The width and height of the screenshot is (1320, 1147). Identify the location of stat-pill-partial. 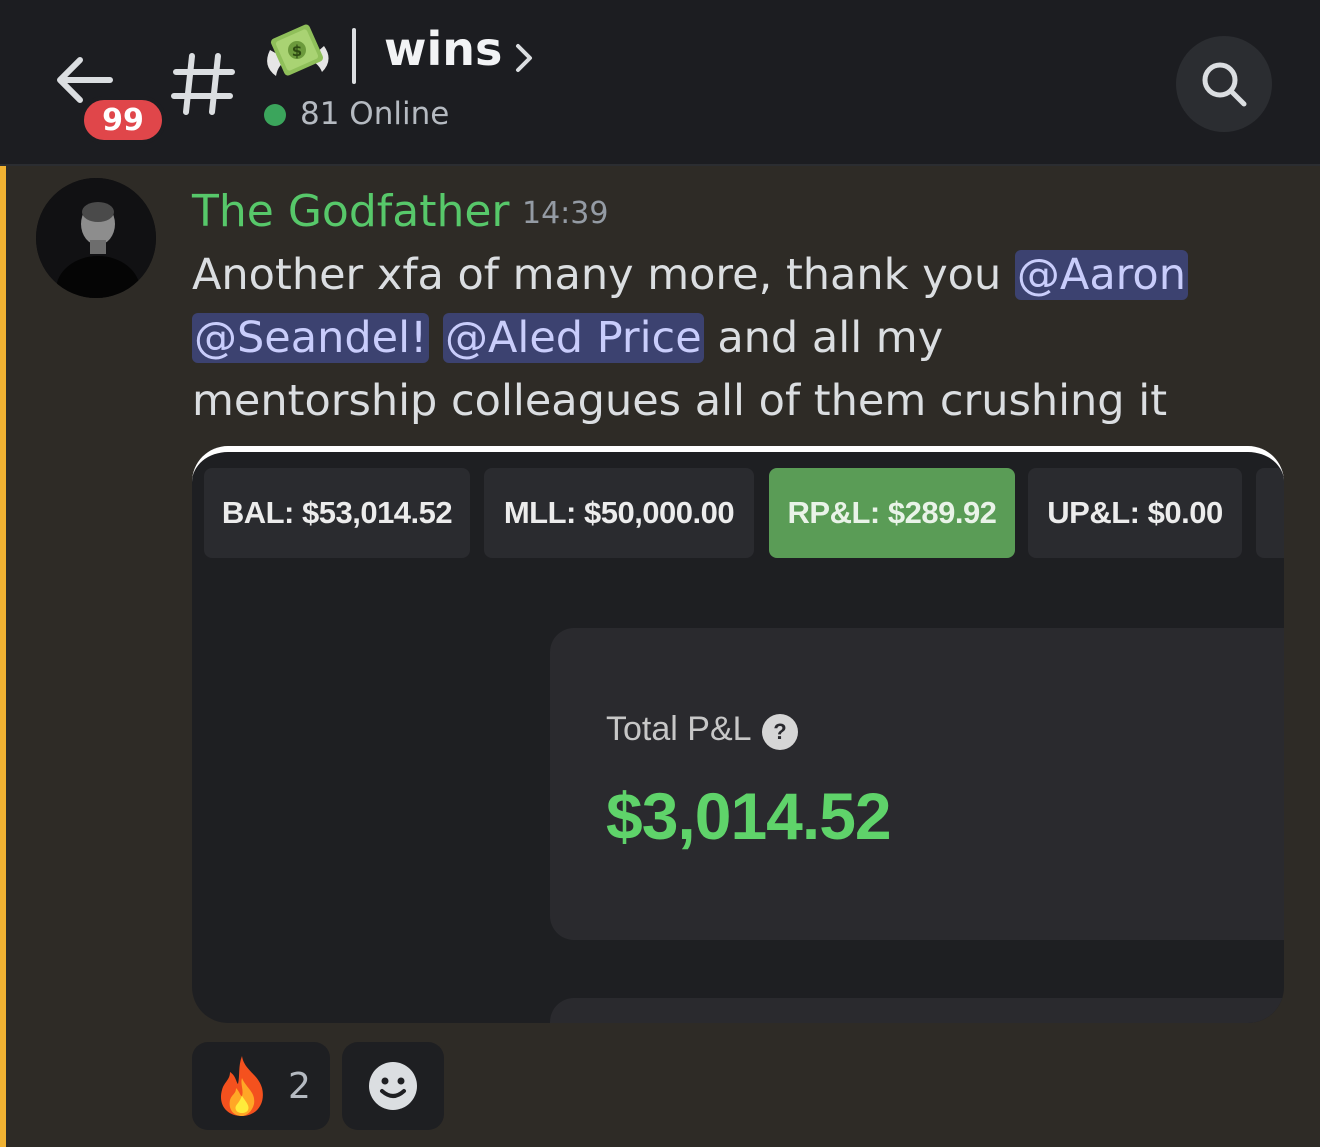
(1270, 513).